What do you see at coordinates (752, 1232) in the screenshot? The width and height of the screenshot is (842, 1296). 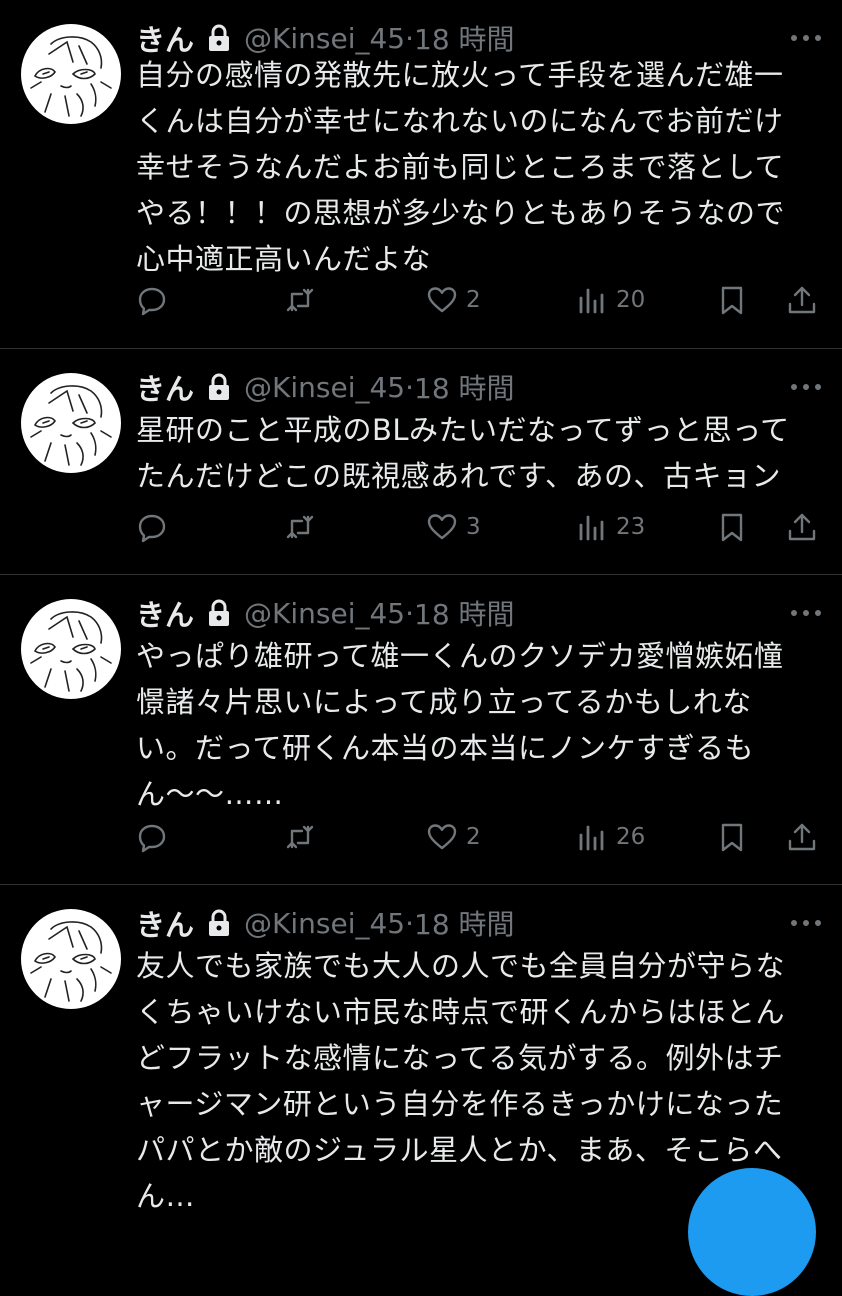 I see `compose-button` at bounding box center [752, 1232].